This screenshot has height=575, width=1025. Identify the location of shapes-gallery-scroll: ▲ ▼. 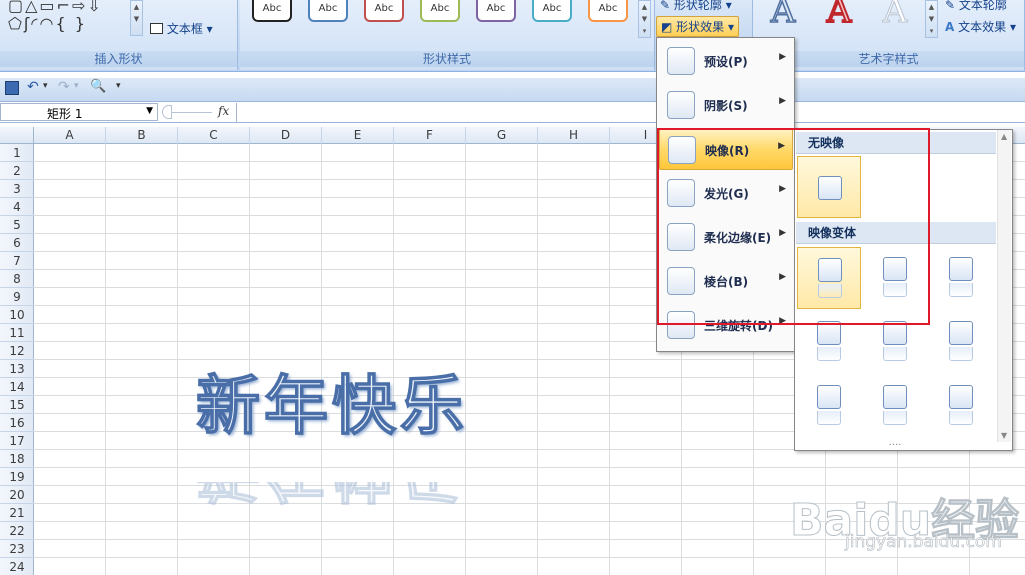
(136, 18).